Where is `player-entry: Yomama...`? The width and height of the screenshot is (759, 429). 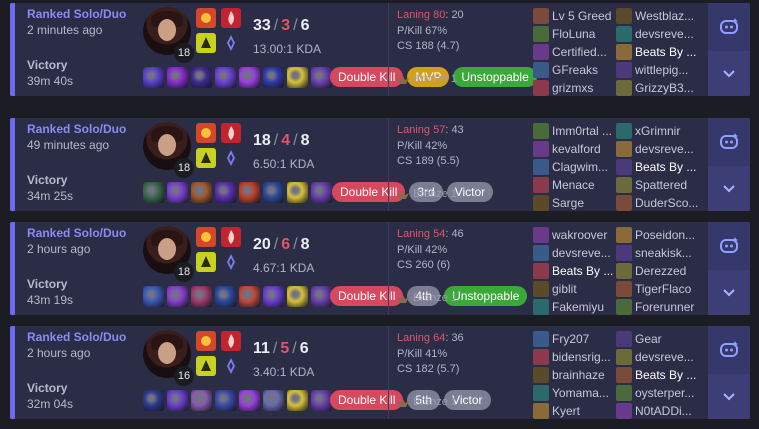
player-entry: Yomama... is located at coordinates (574, 393).